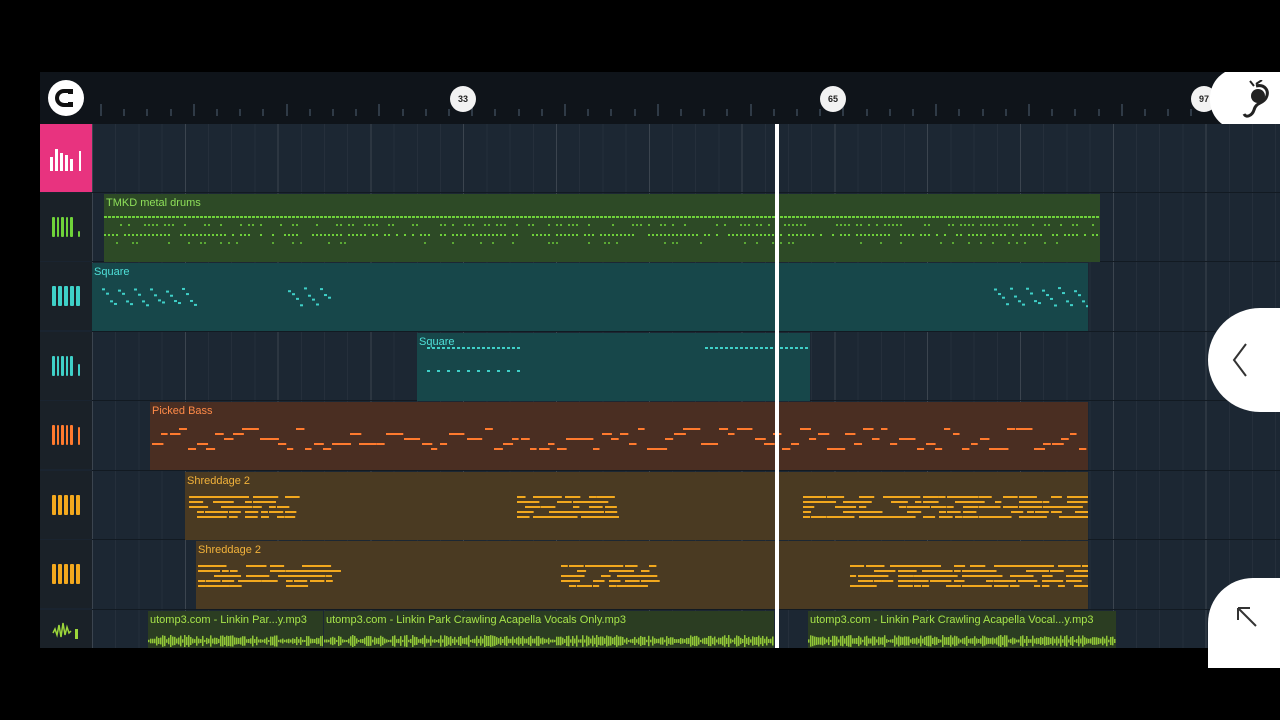 The image size is (1280, 720). What do you see at coordinates (66, 227) in the screenshot?
I see `track-header-drums` at bounding box center [66, 227].